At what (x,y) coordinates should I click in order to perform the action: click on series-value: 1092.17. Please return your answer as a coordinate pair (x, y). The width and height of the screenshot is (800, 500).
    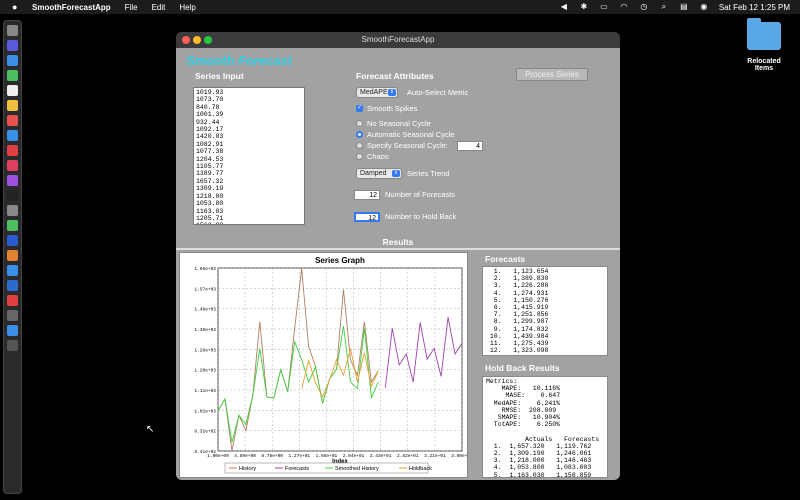
    Looking at the image, I should click on (210, 130).